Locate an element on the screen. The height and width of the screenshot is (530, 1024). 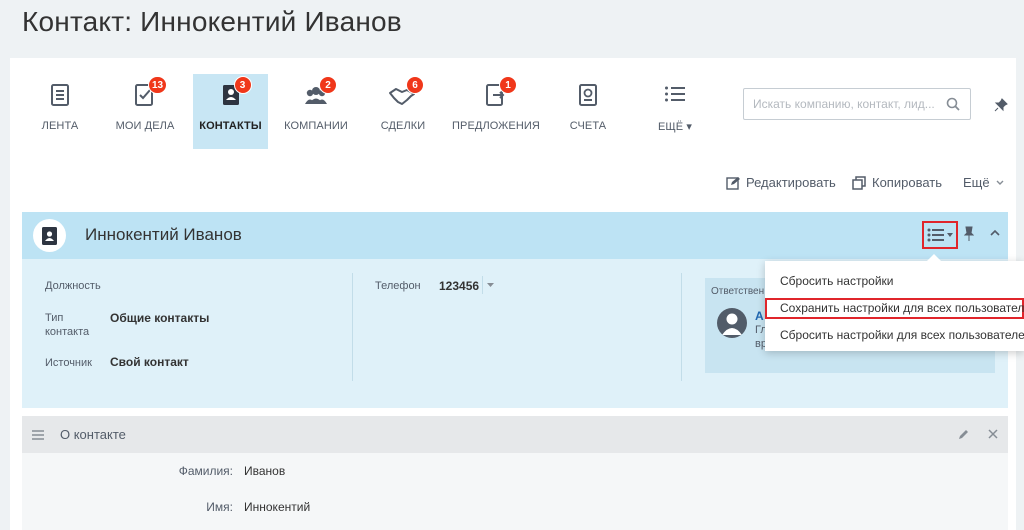
about-section-header: О контакте is located at coordinates (515, 434).